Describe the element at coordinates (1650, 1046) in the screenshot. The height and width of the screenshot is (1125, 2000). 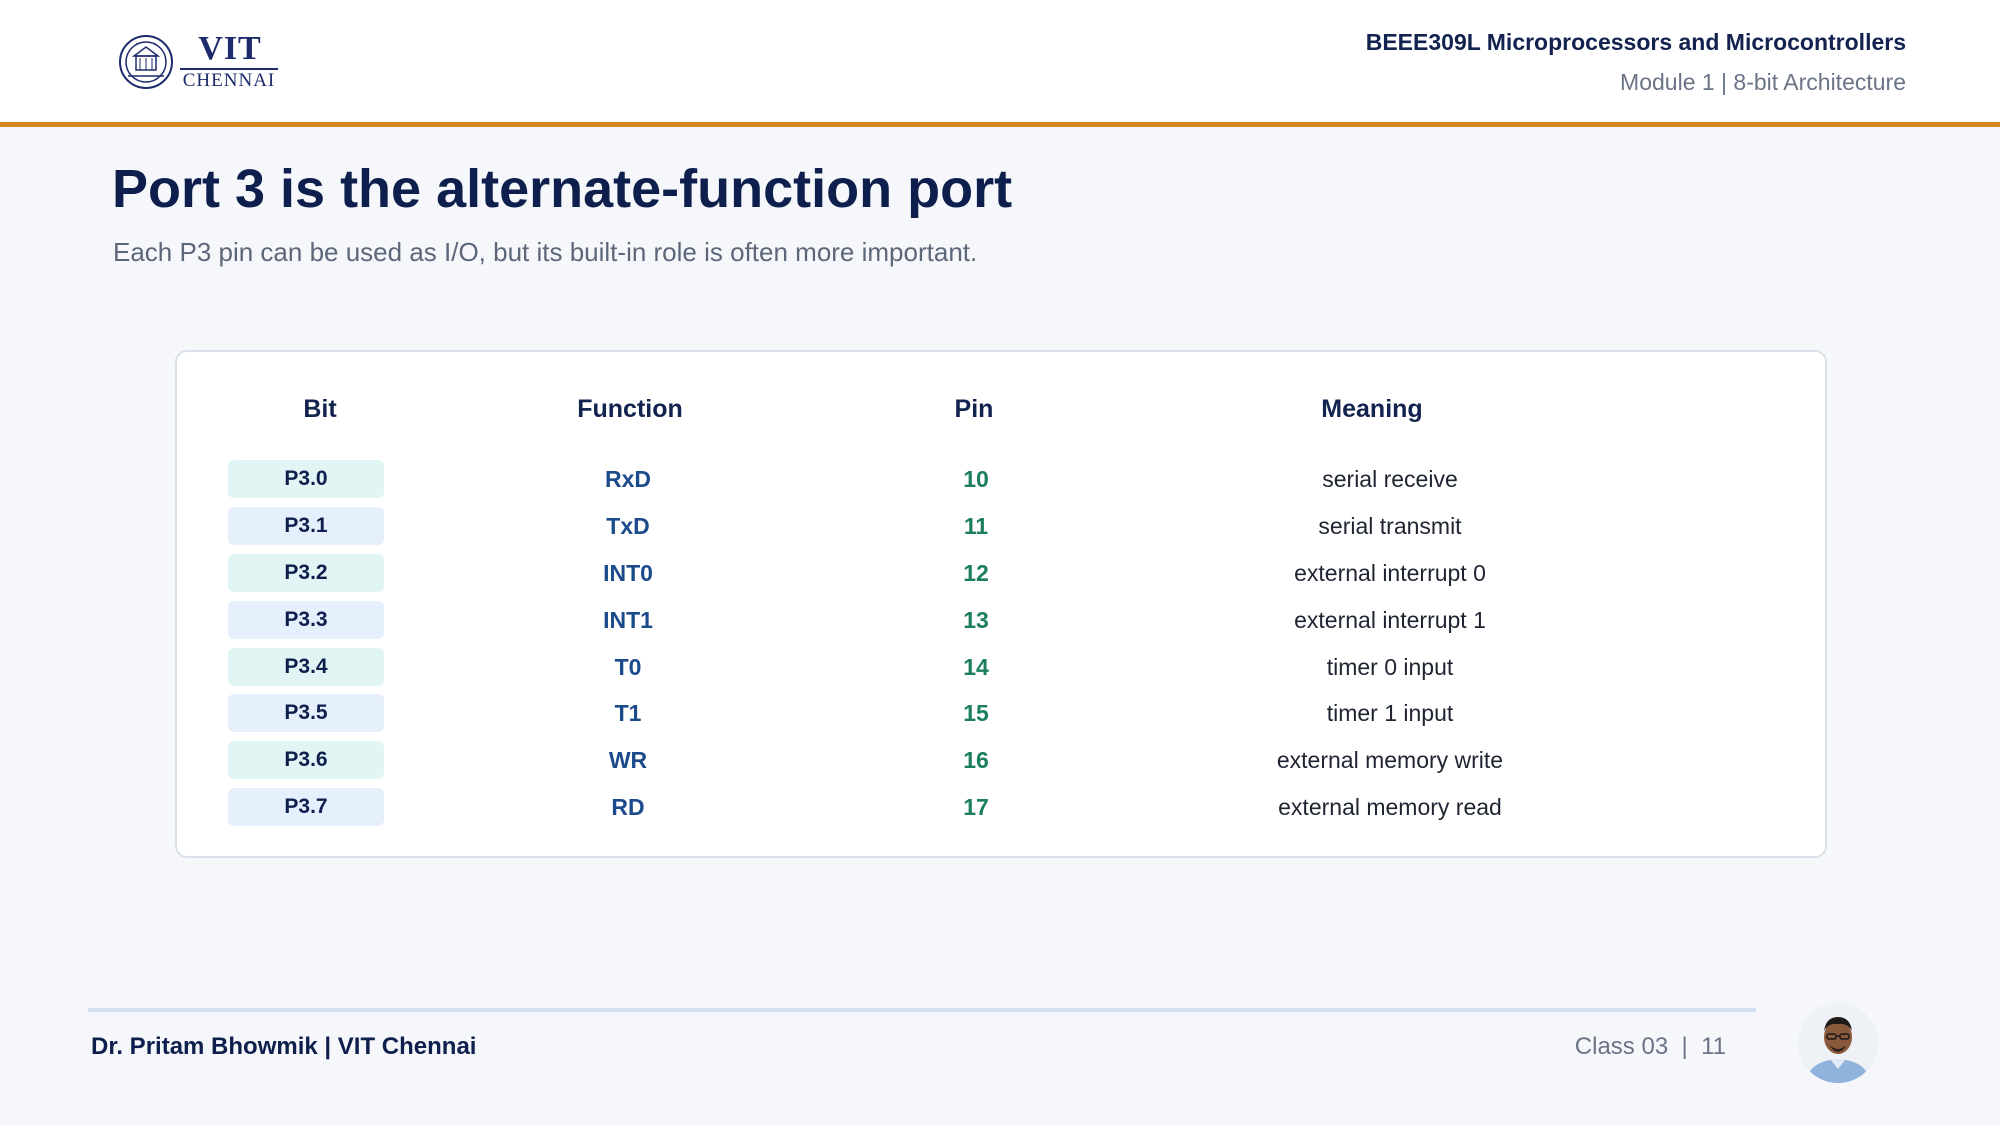
I see `footer-page-number: Class 03 | 11` at that location.